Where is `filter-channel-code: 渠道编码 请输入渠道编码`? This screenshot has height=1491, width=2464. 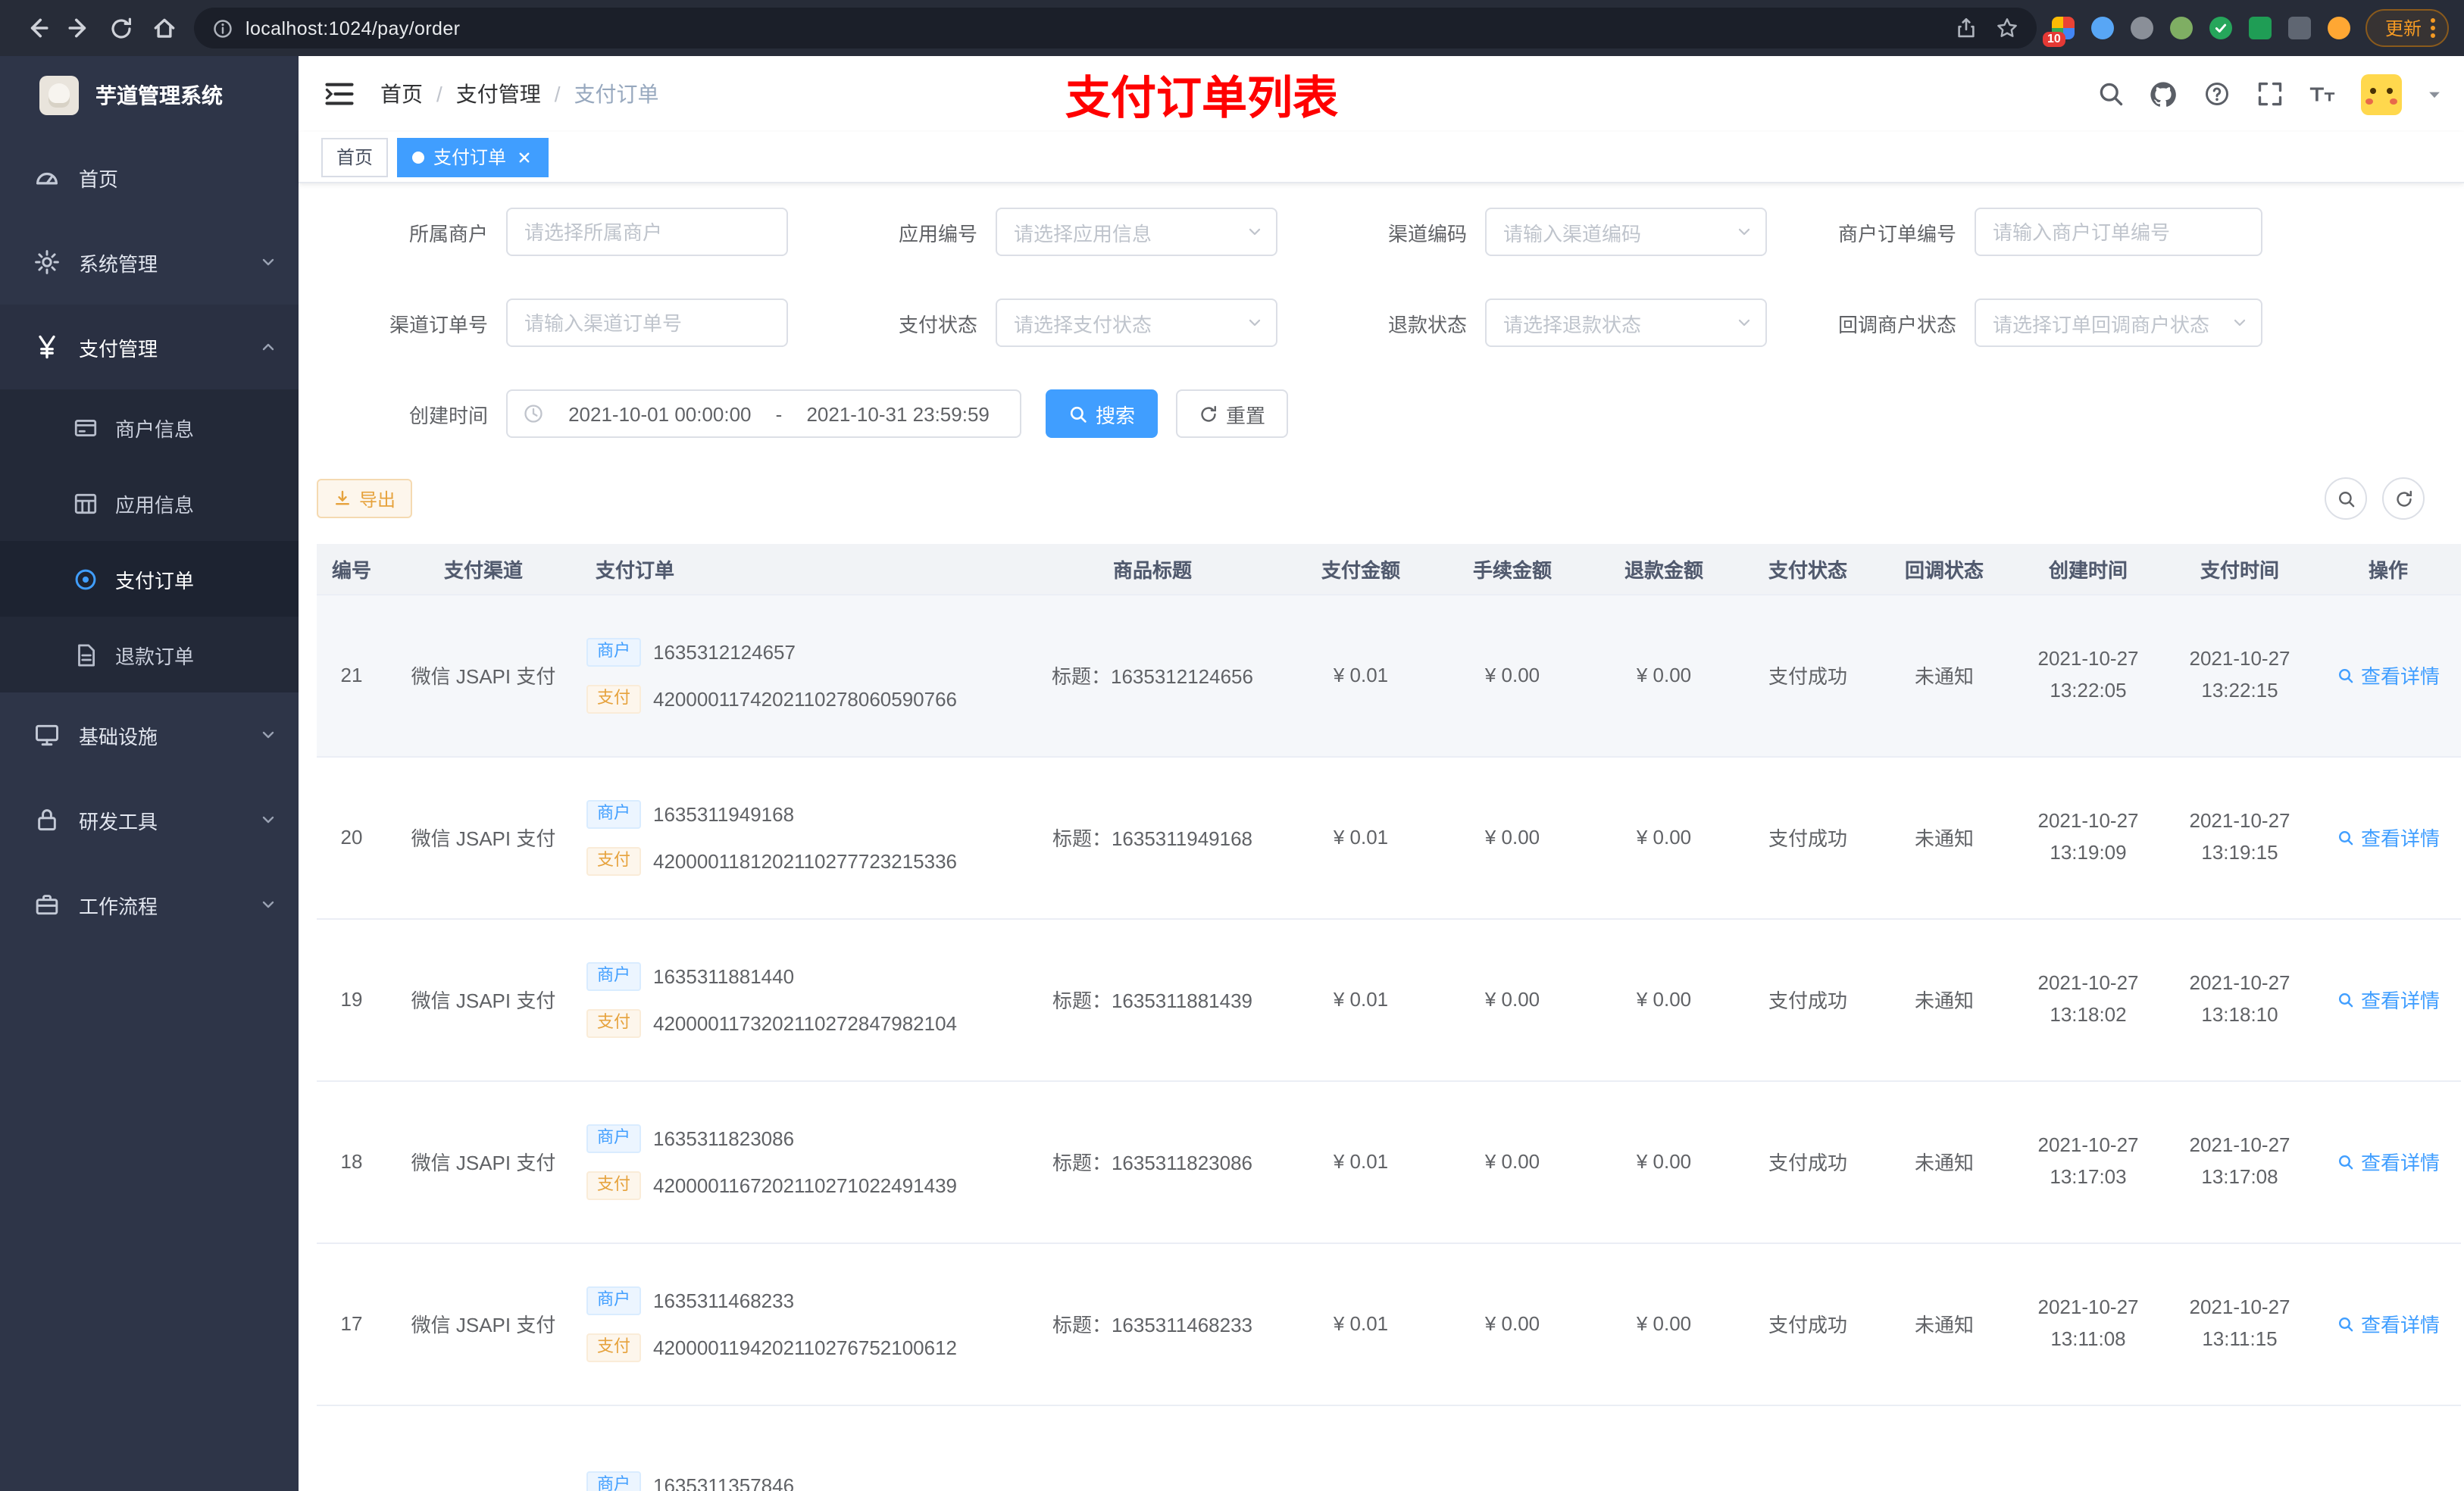 filter-channel-code: 渠道编码 请输入渠道编码 is located at coordinates (1540, 232).